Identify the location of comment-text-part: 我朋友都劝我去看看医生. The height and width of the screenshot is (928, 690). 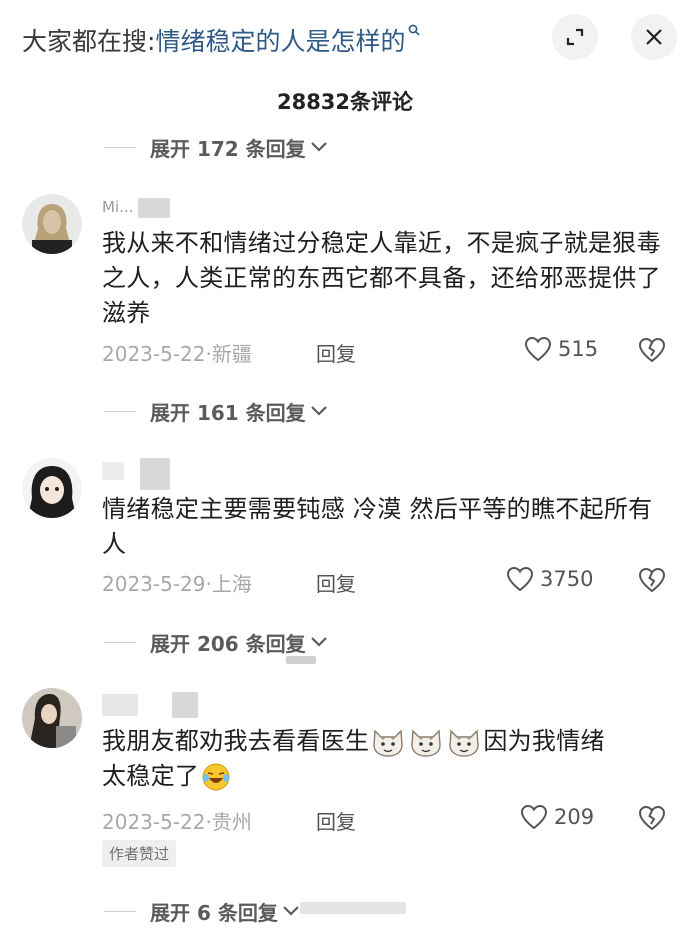
(236, 741).